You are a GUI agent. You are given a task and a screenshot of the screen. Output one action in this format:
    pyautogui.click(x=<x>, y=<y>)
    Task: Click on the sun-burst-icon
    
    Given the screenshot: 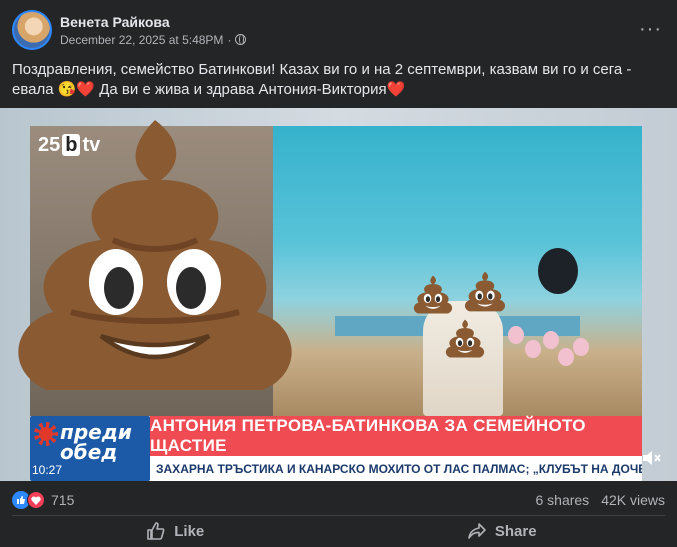 What is the action you would take?
    pyautogui.click(x=46, y=434)
    